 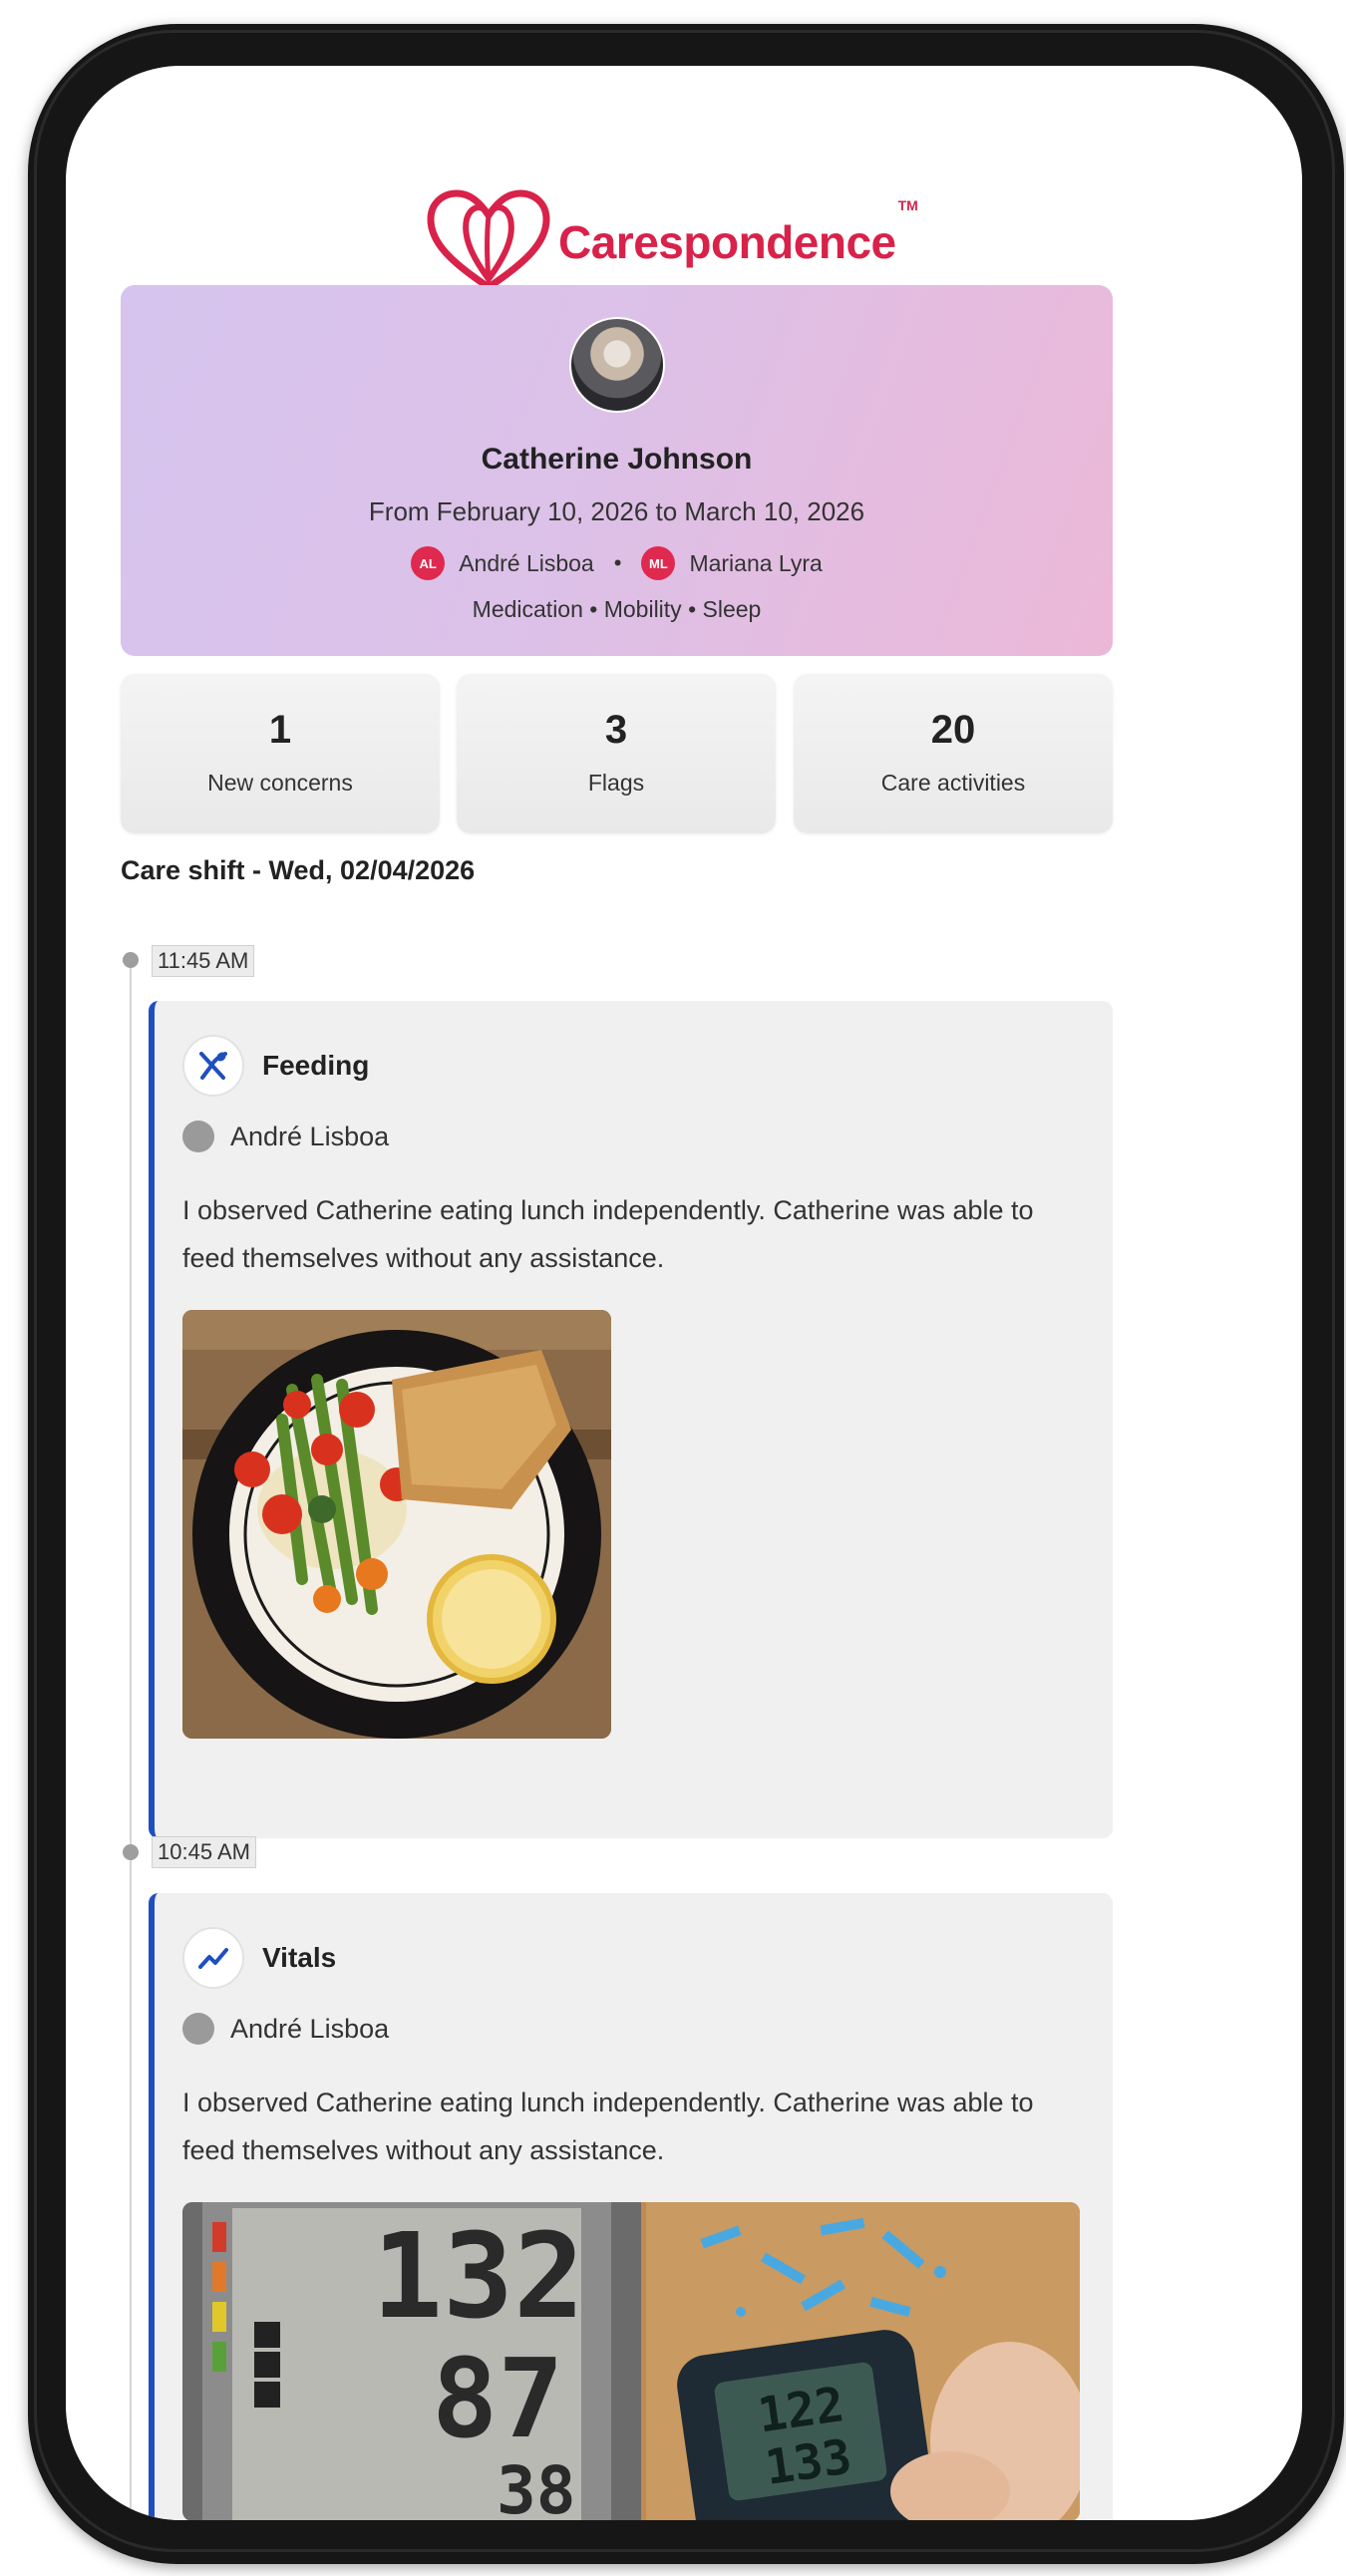 I want to click on brand-logo: Carespondence TM, so click(x=670, y=242).